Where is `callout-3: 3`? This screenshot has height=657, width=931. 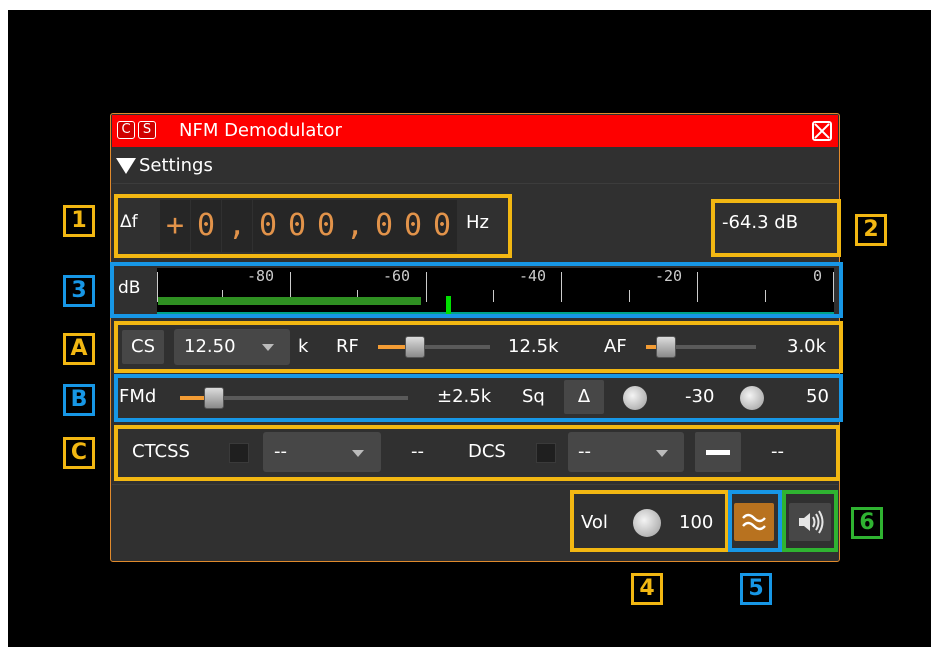
callout-3: 3 is located at coordinates (79, 291).